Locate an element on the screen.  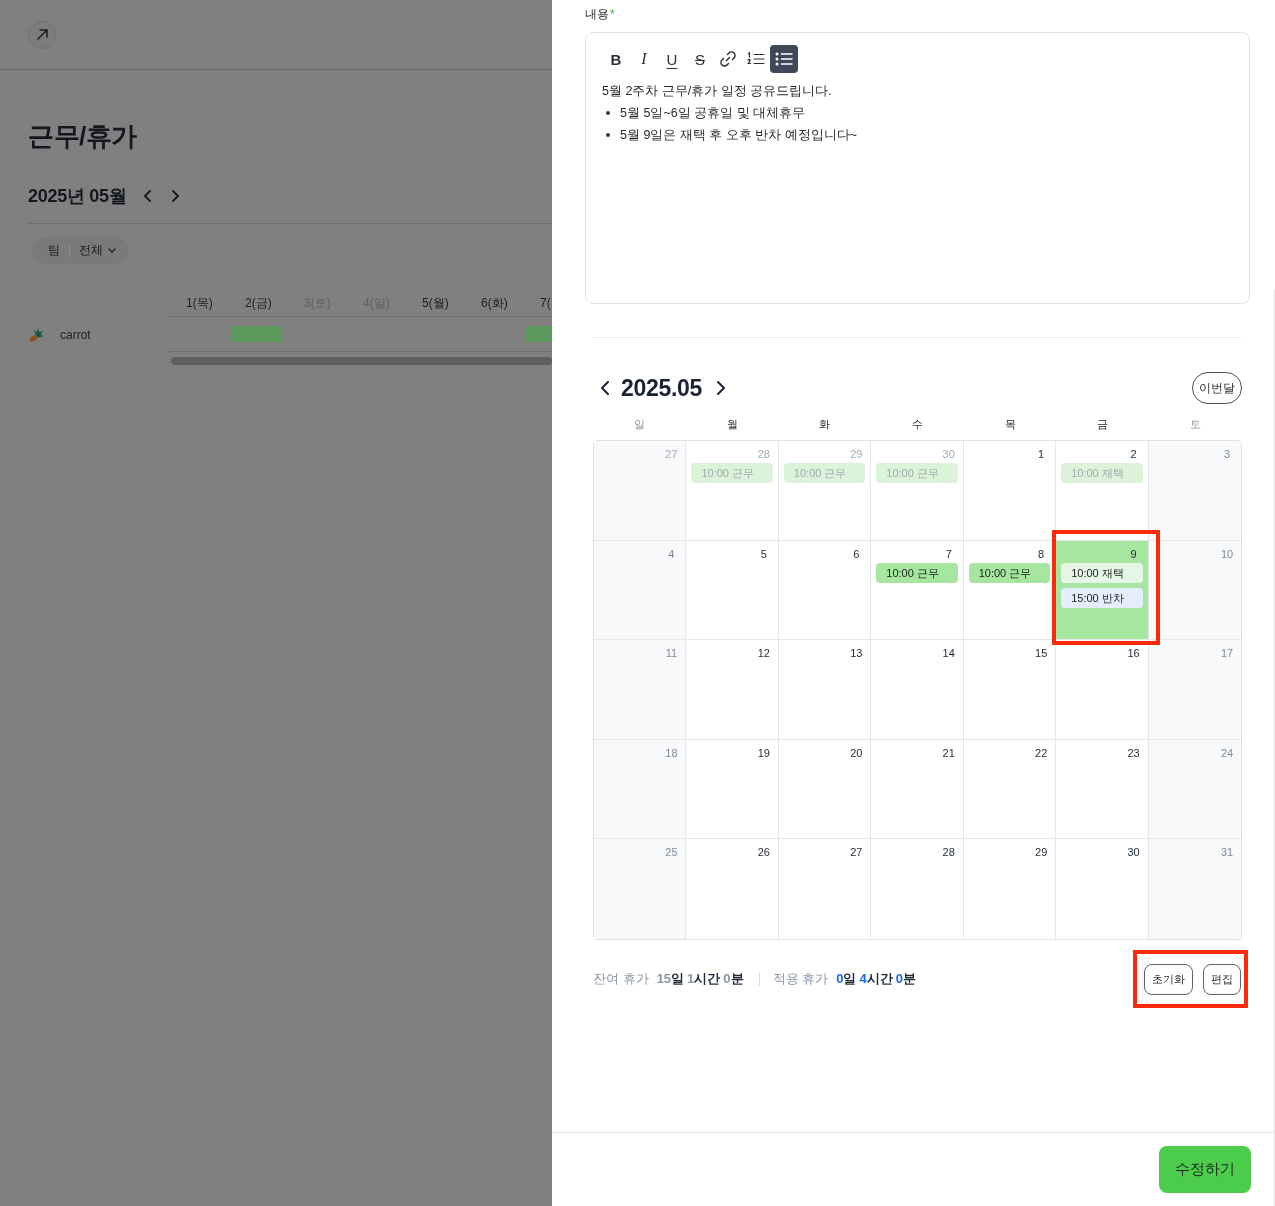
leave-amount: 0일 is located at coordinates (846, 978).